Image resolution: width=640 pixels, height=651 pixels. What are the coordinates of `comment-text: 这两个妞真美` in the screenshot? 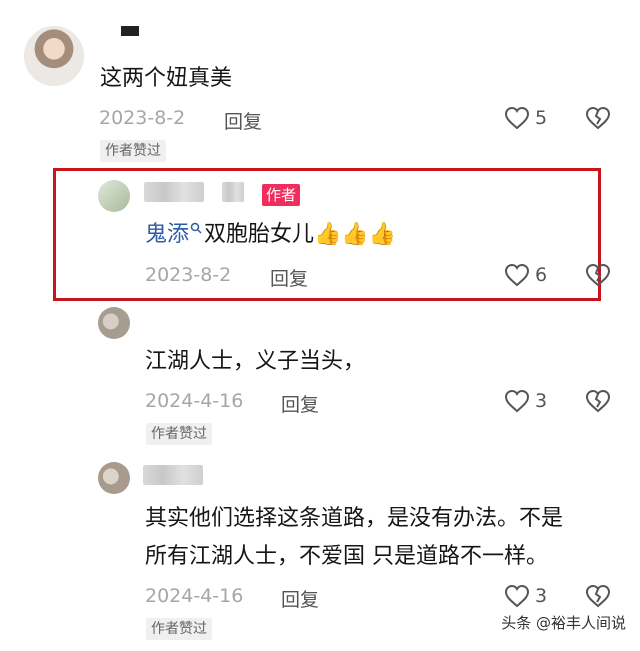 It's located at (166, 78).